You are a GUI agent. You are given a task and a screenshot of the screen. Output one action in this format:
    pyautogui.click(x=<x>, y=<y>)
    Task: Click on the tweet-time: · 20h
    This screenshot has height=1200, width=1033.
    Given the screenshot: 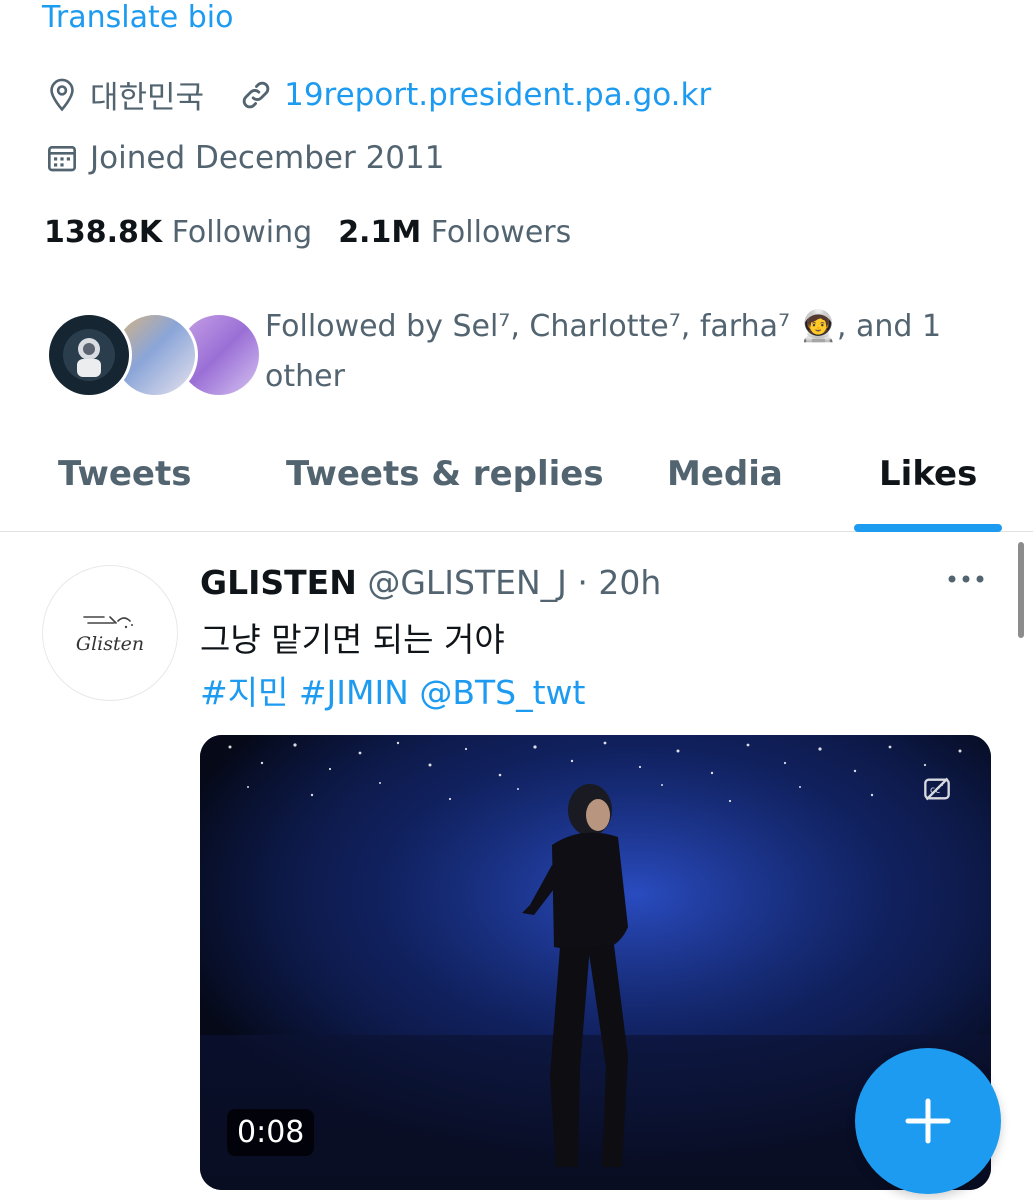 What is the action you would take?
    pyautogui.click(x=619, y=582)
    